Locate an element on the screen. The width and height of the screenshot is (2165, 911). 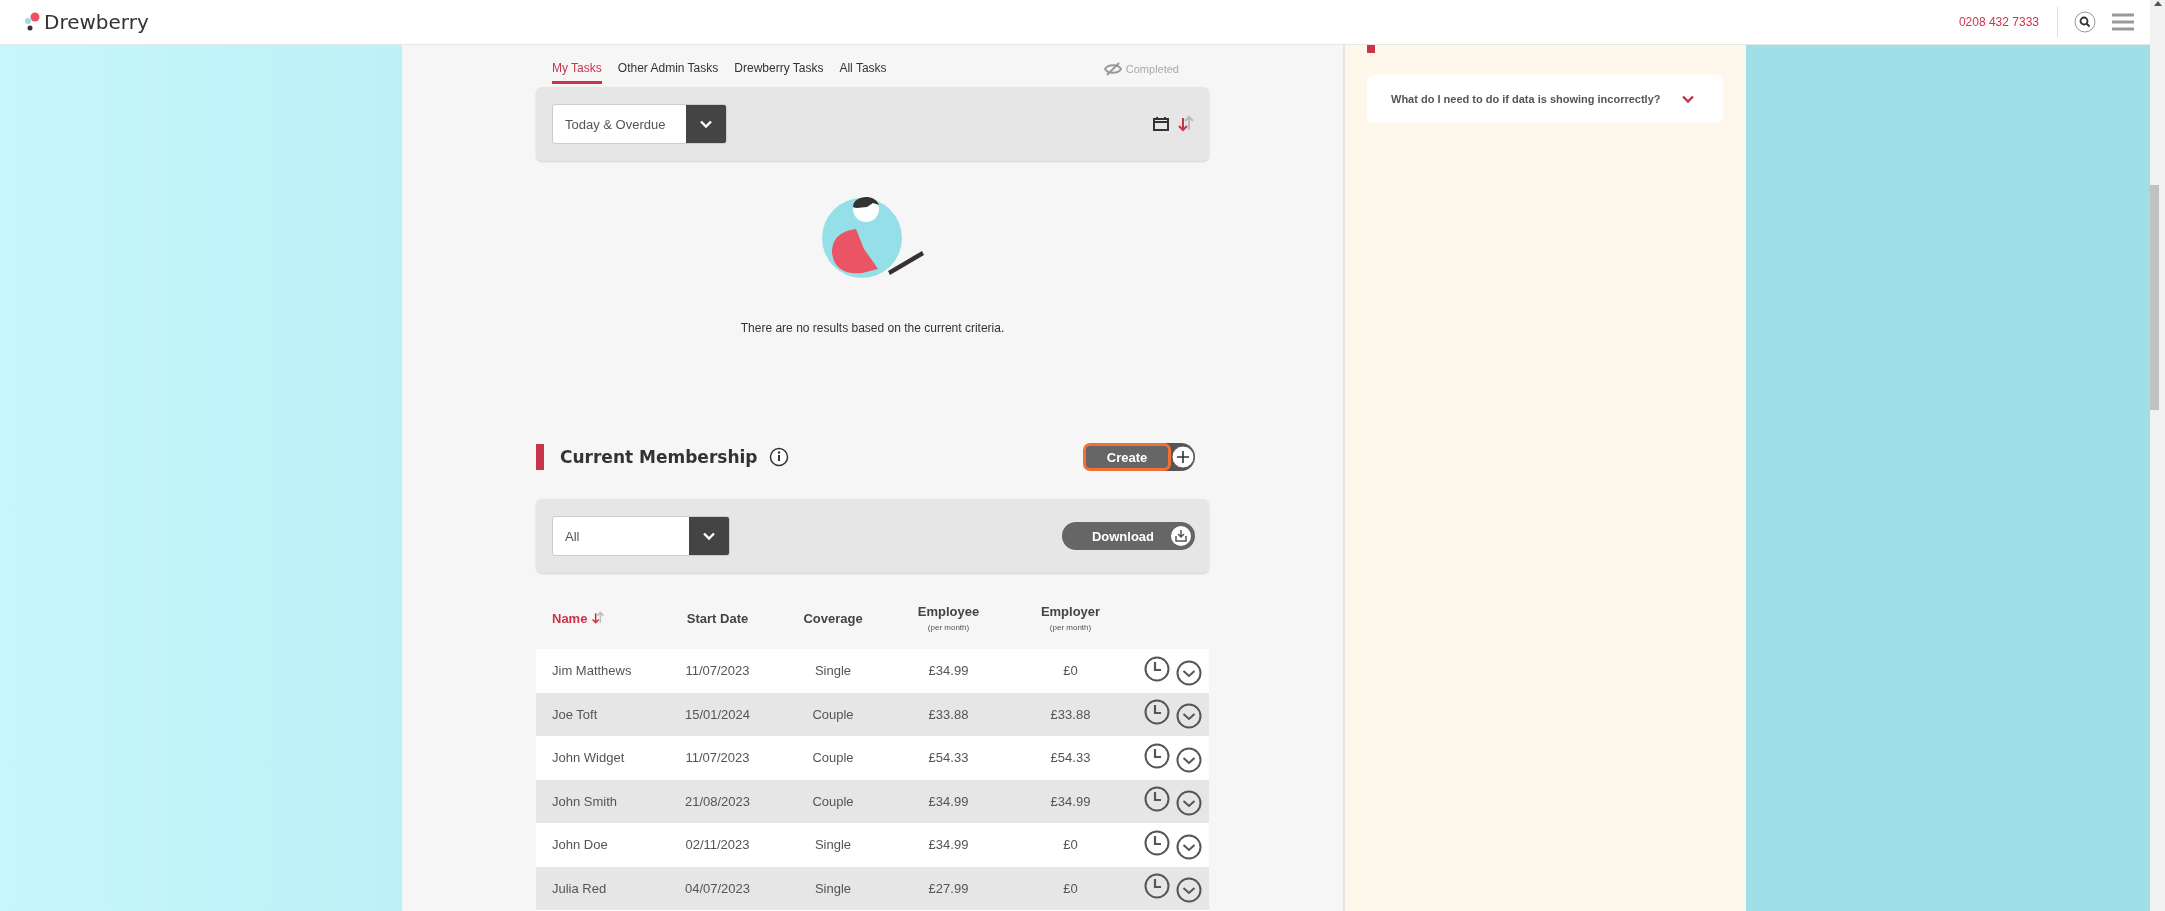
table-cell-text: John Widget is located at coordinates (588, 758).